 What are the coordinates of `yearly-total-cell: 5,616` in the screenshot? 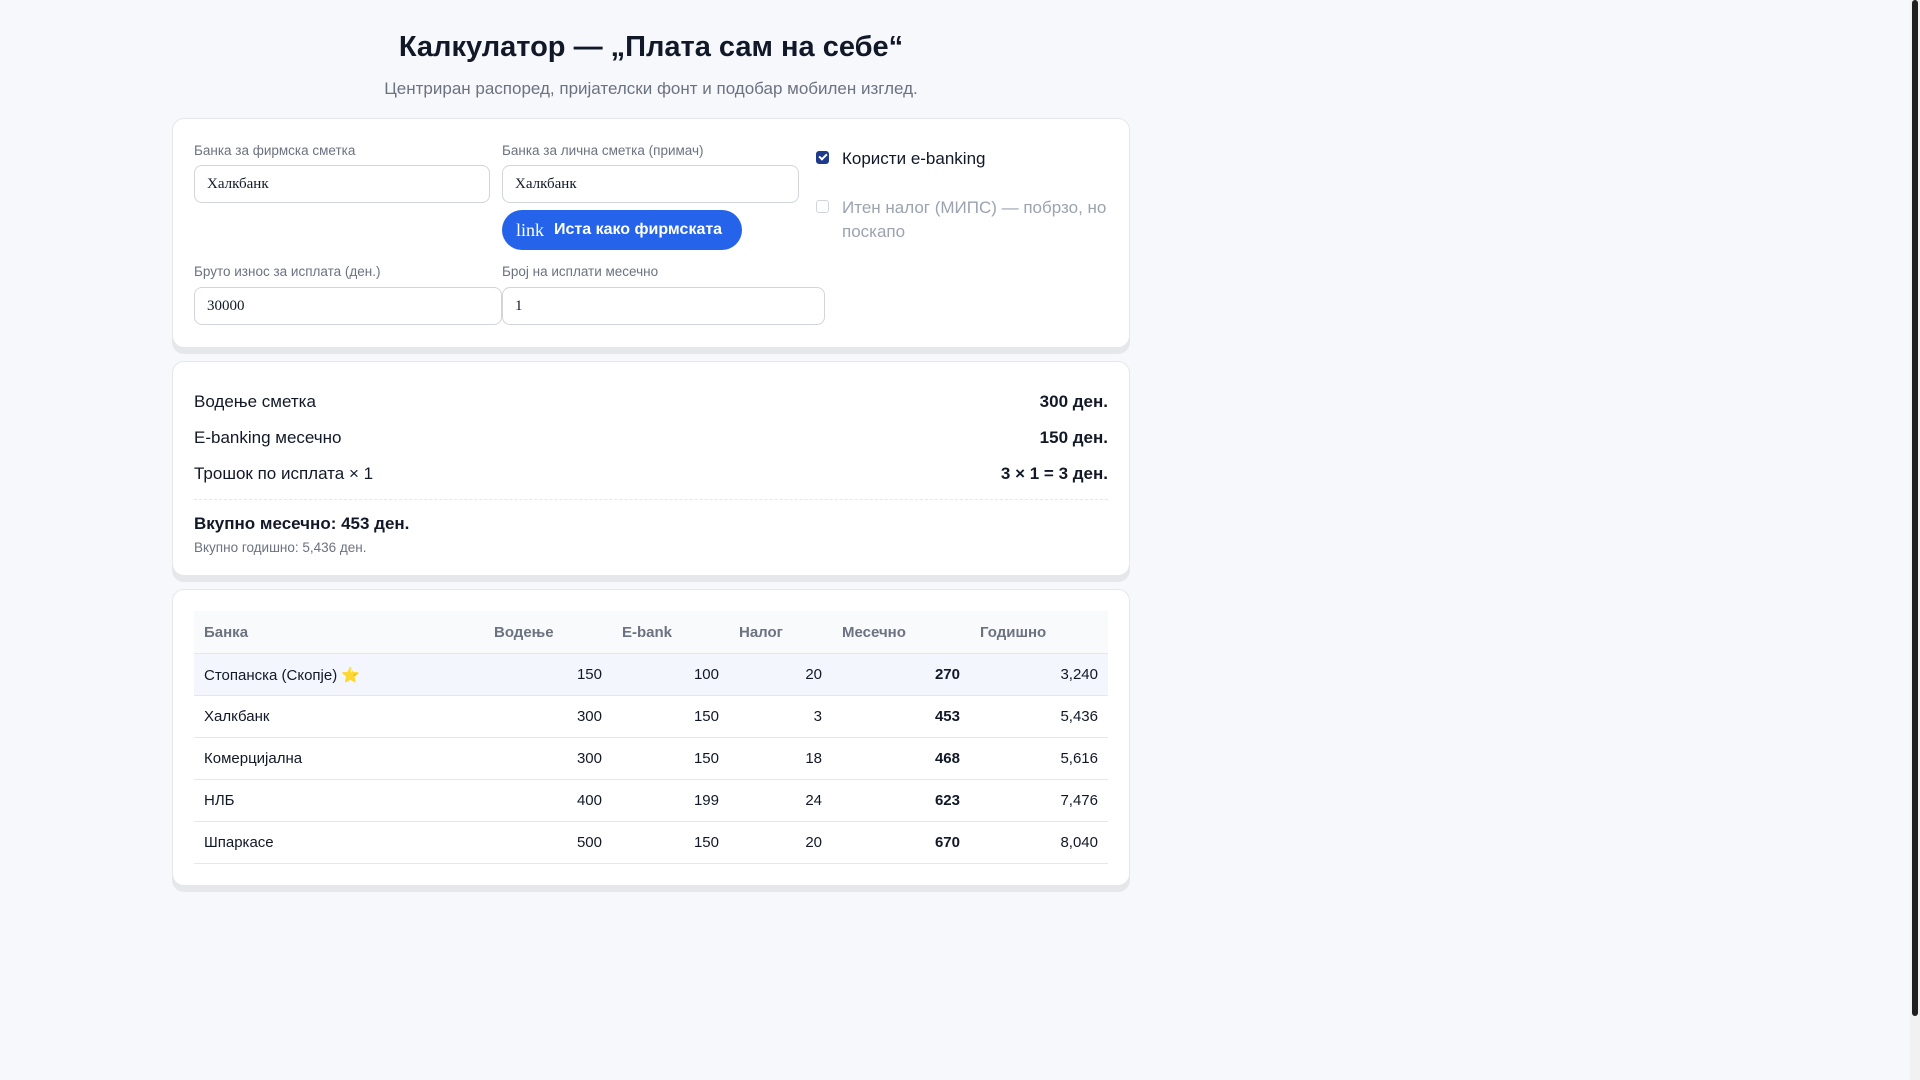 It's located at (1039, 758).